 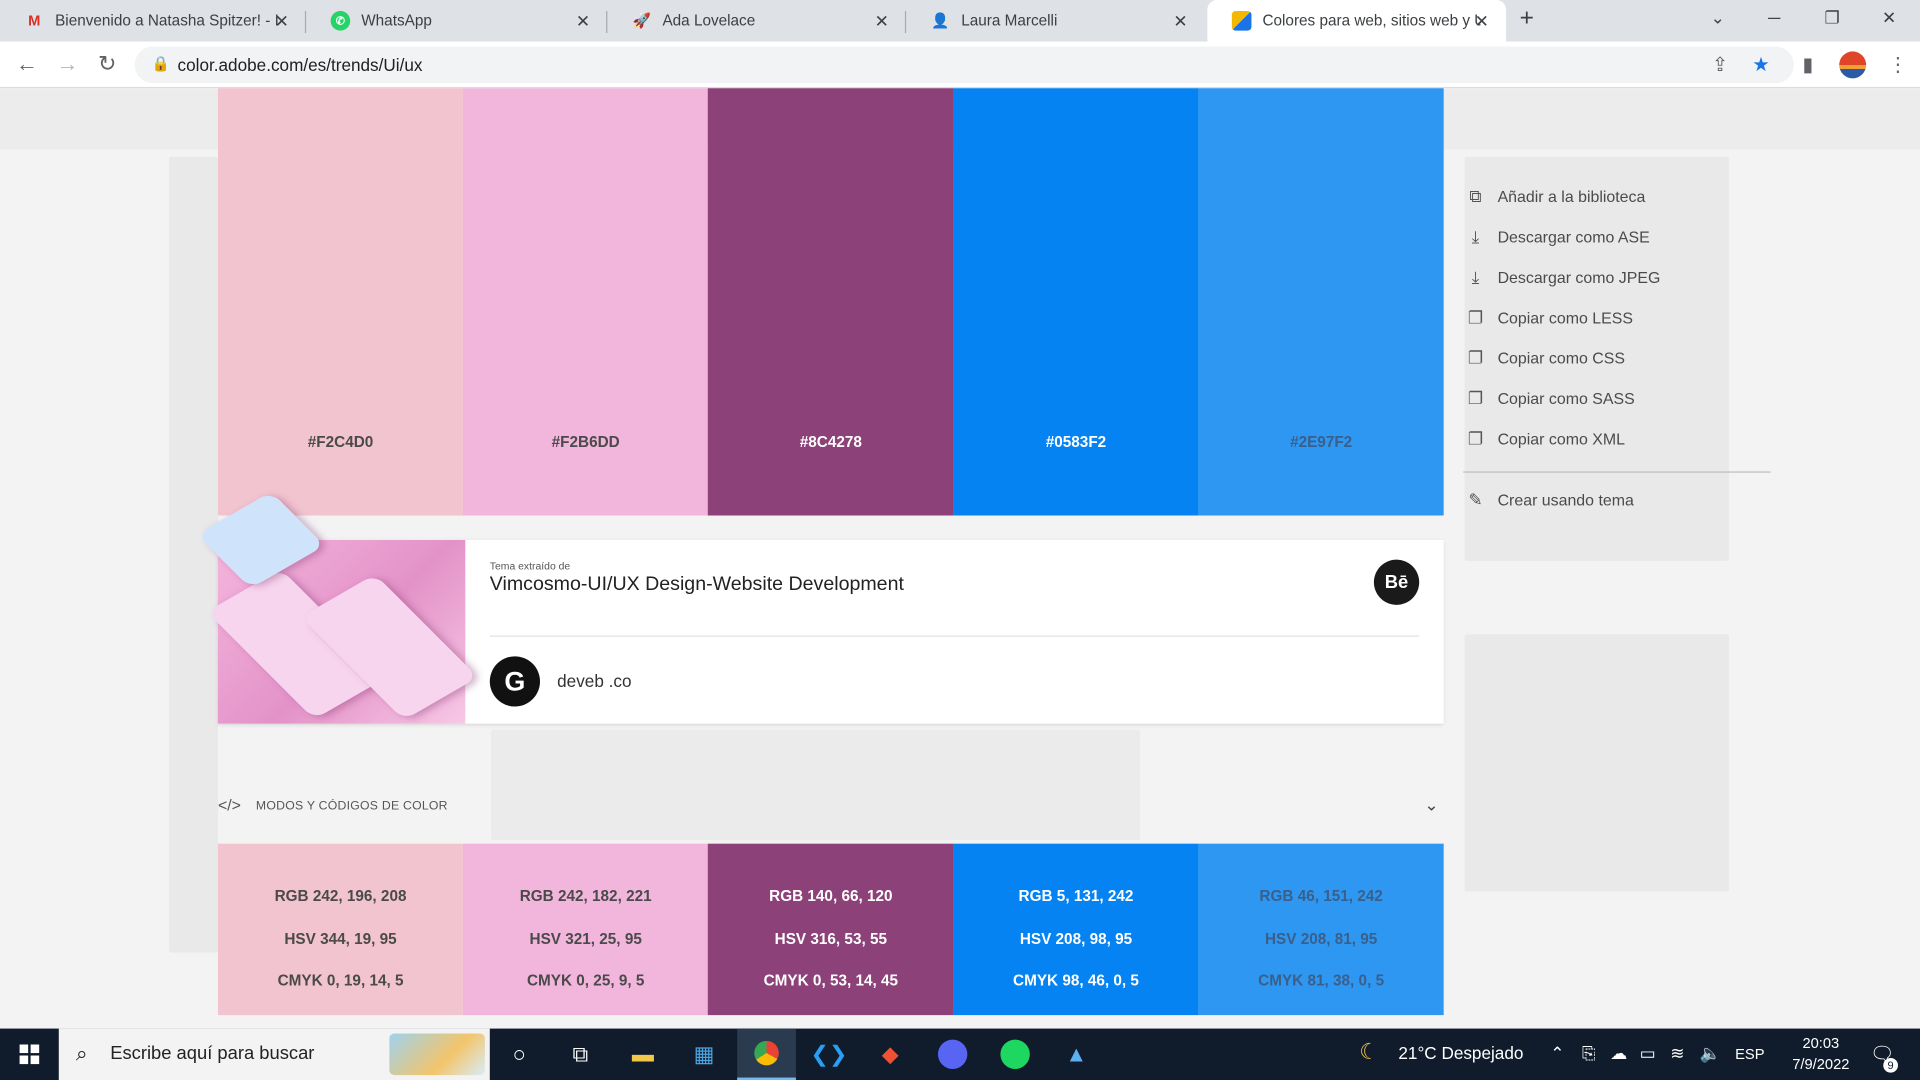 What do you see at coordinates (340, 21) in the screenshot?
I see `whatsapp-icon: ✆` at bounding box center [340, 21].